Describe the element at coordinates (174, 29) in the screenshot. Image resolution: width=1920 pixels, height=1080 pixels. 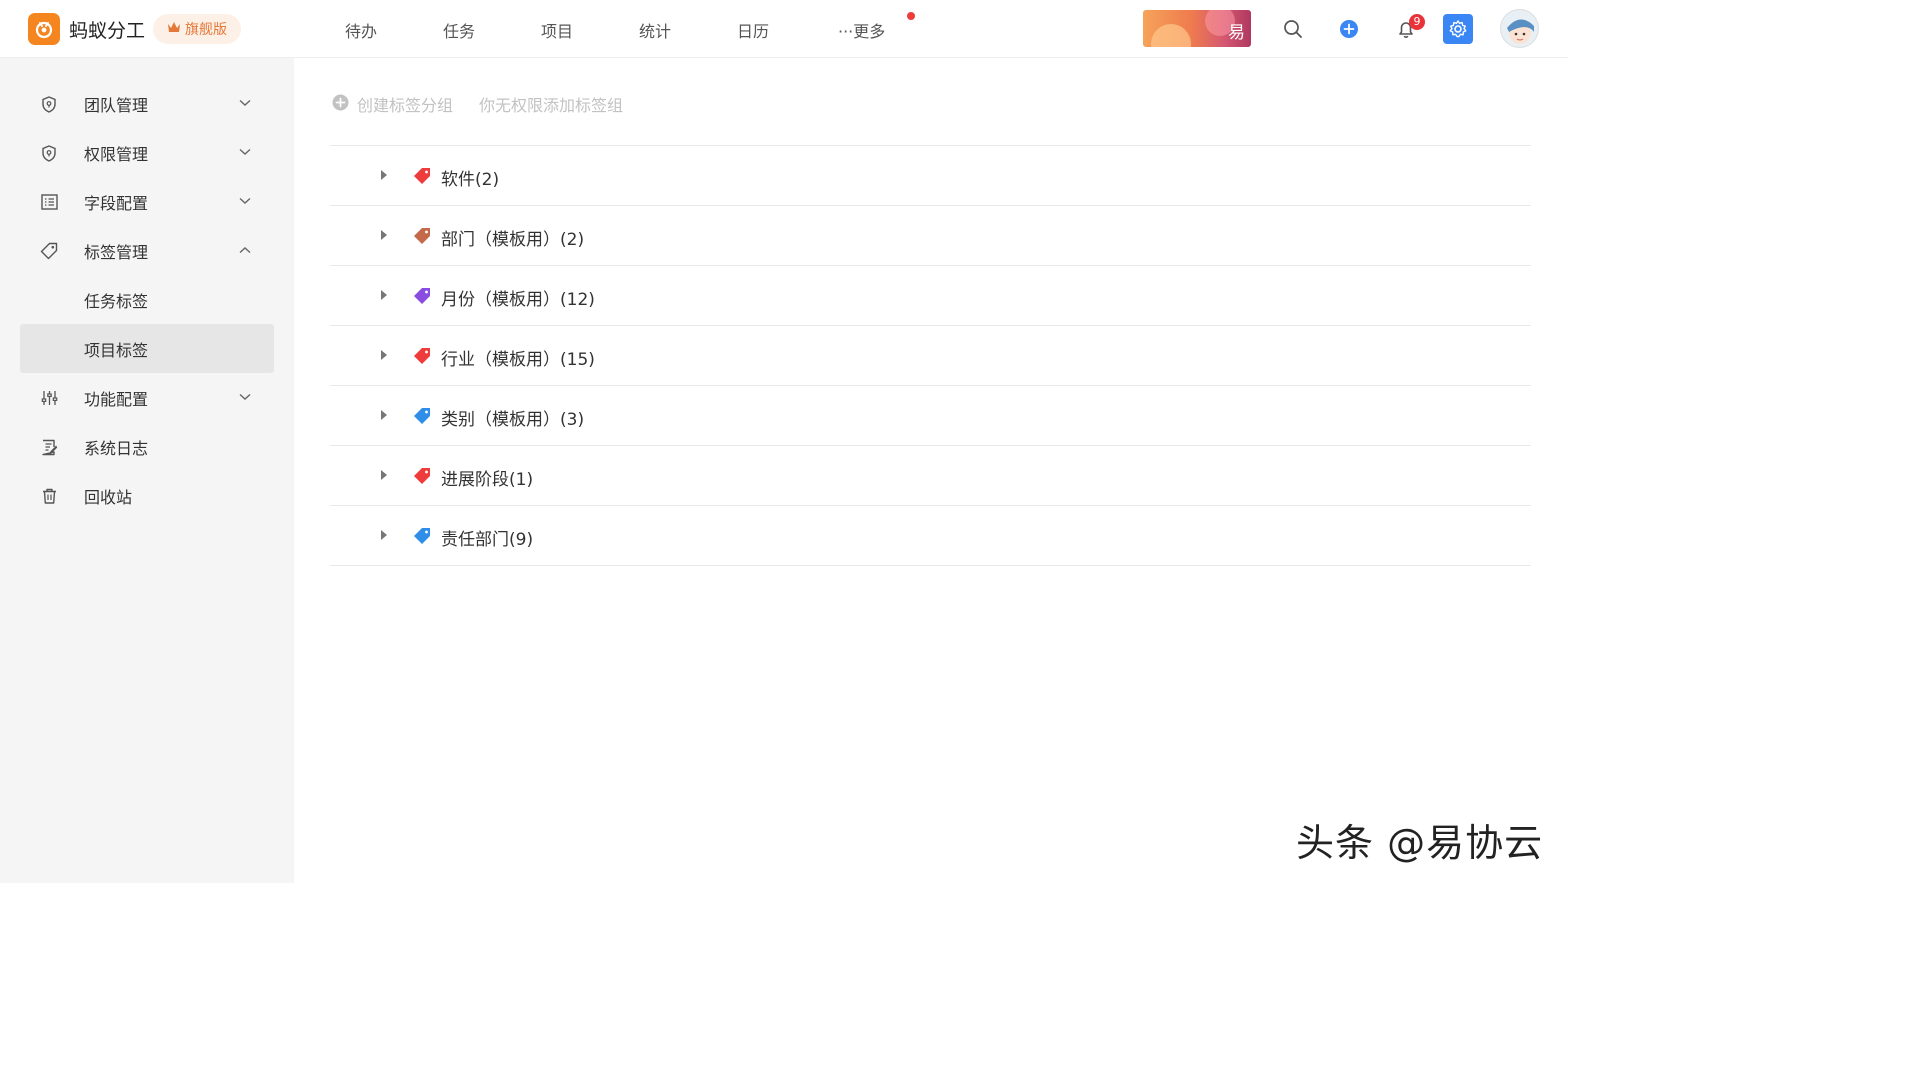
I see `crown-icon` at that location.